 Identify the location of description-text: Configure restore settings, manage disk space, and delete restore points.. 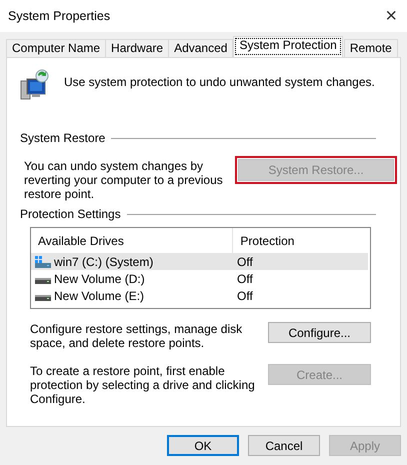
(137, 337).